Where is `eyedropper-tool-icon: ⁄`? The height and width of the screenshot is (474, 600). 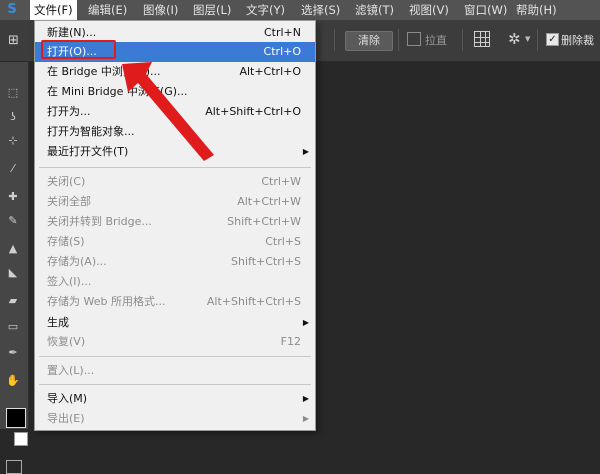
eyedropper-tool-icon: ⁄ is located at coordinates (13, 169).